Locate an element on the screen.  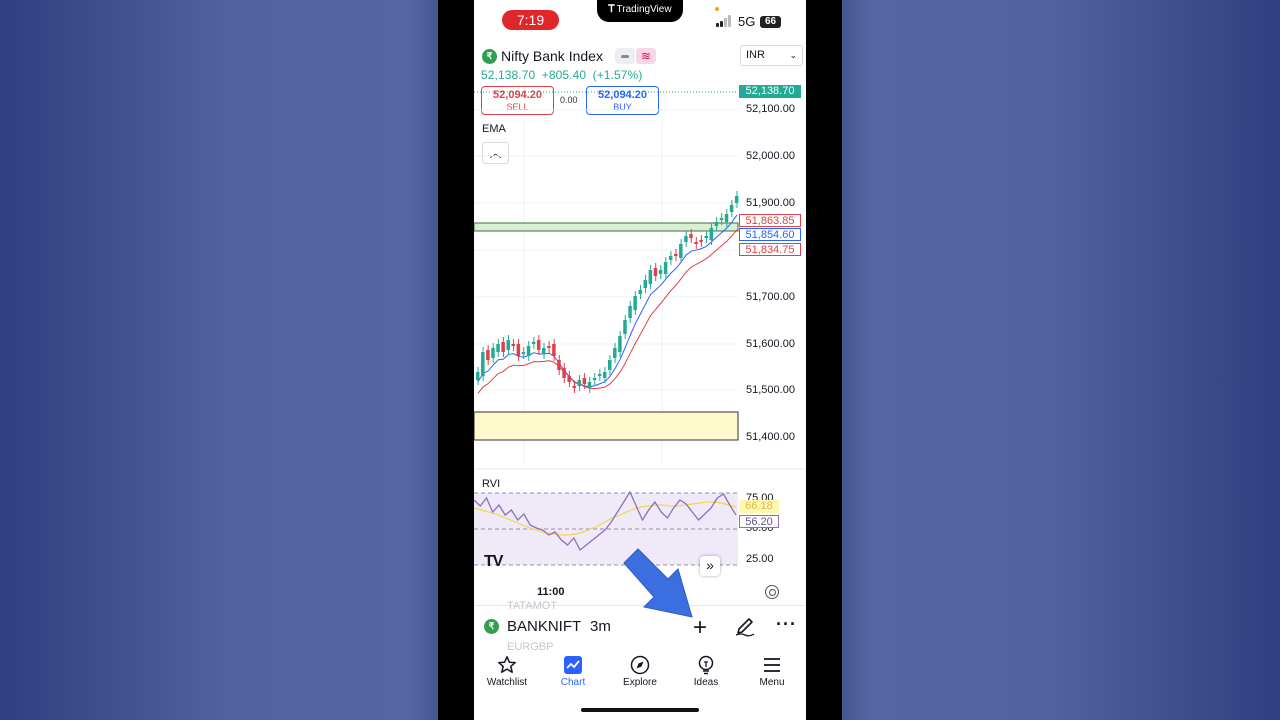
nav-label: Explore is located at coordinates (640, 682).